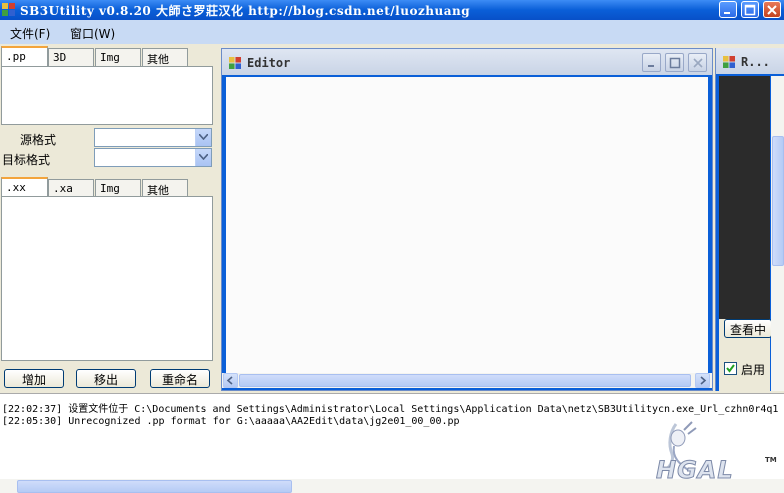  What do you see at coordinates (26, 160) in the screenshot?
I see `target-format-label: 目标格式` at bounding box center [26, 160].